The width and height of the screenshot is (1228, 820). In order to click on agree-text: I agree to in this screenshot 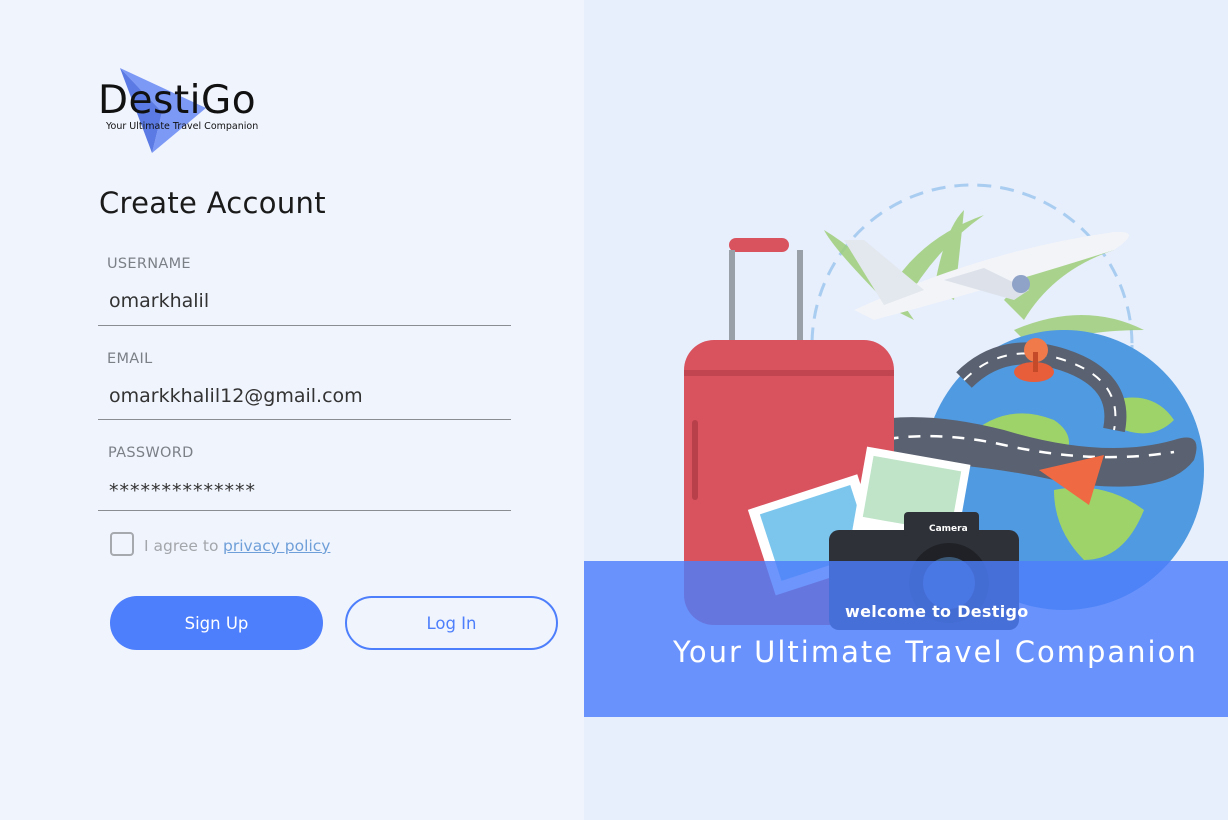, I will do `click(181, 546)`.